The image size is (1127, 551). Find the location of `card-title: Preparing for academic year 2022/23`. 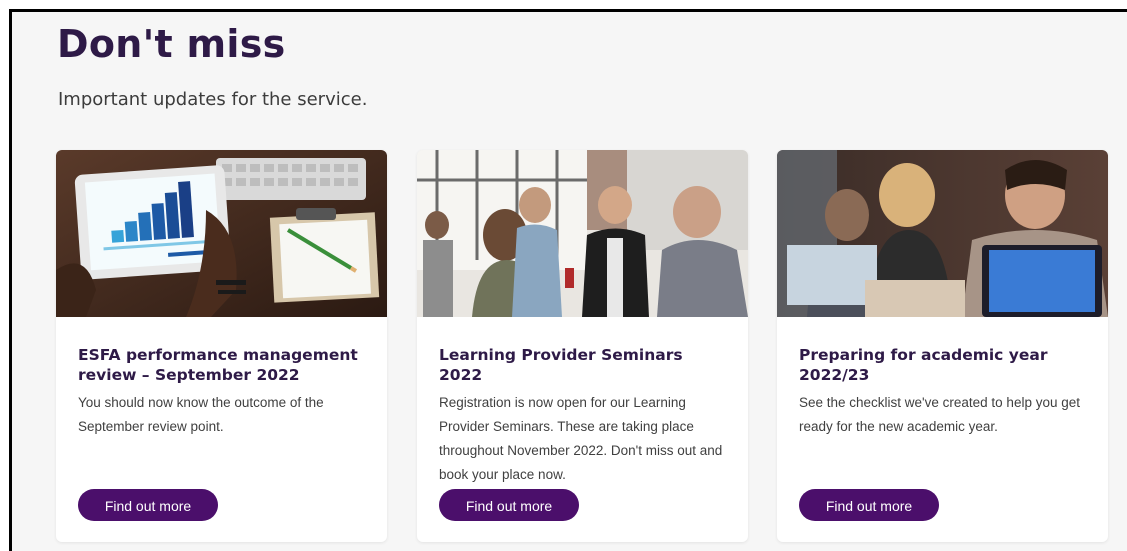

card-title: Preparing for academic year 2022/23 is located at coordinates (923, 365).